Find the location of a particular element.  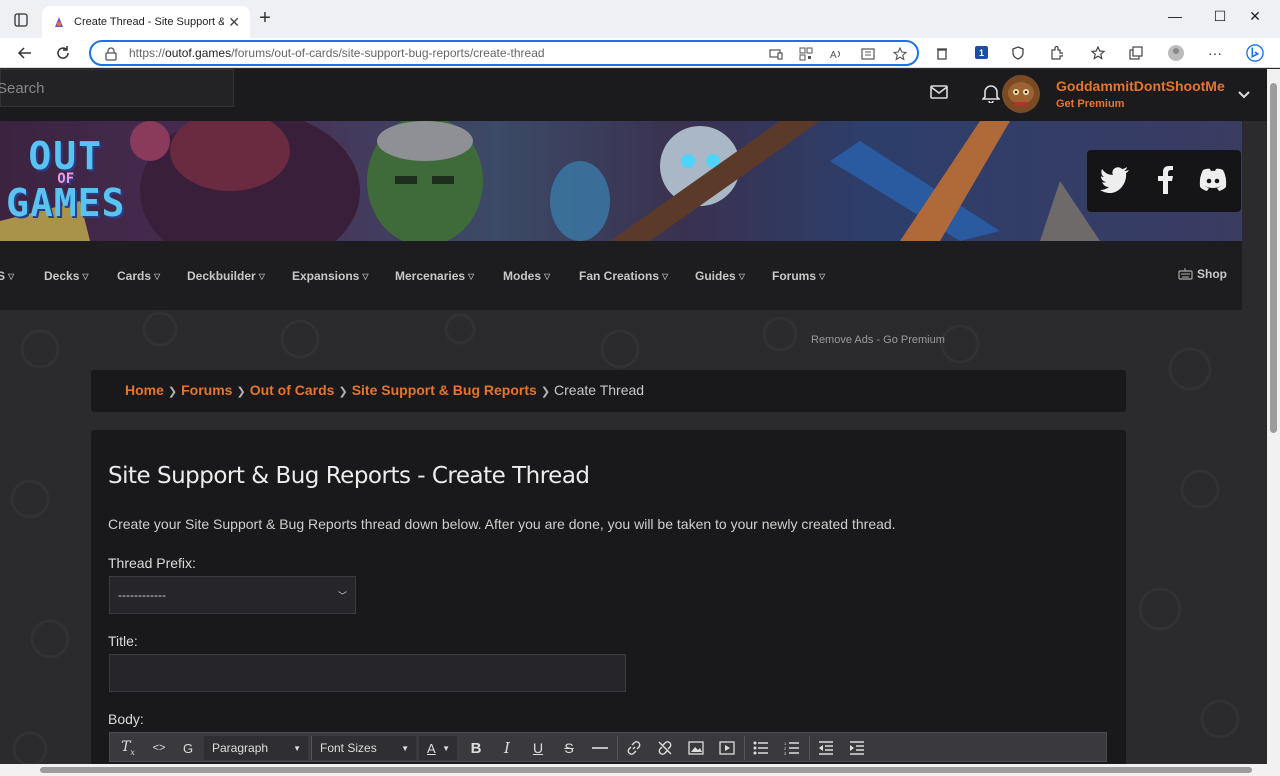

link-icon is located at coordinates (634, 748).